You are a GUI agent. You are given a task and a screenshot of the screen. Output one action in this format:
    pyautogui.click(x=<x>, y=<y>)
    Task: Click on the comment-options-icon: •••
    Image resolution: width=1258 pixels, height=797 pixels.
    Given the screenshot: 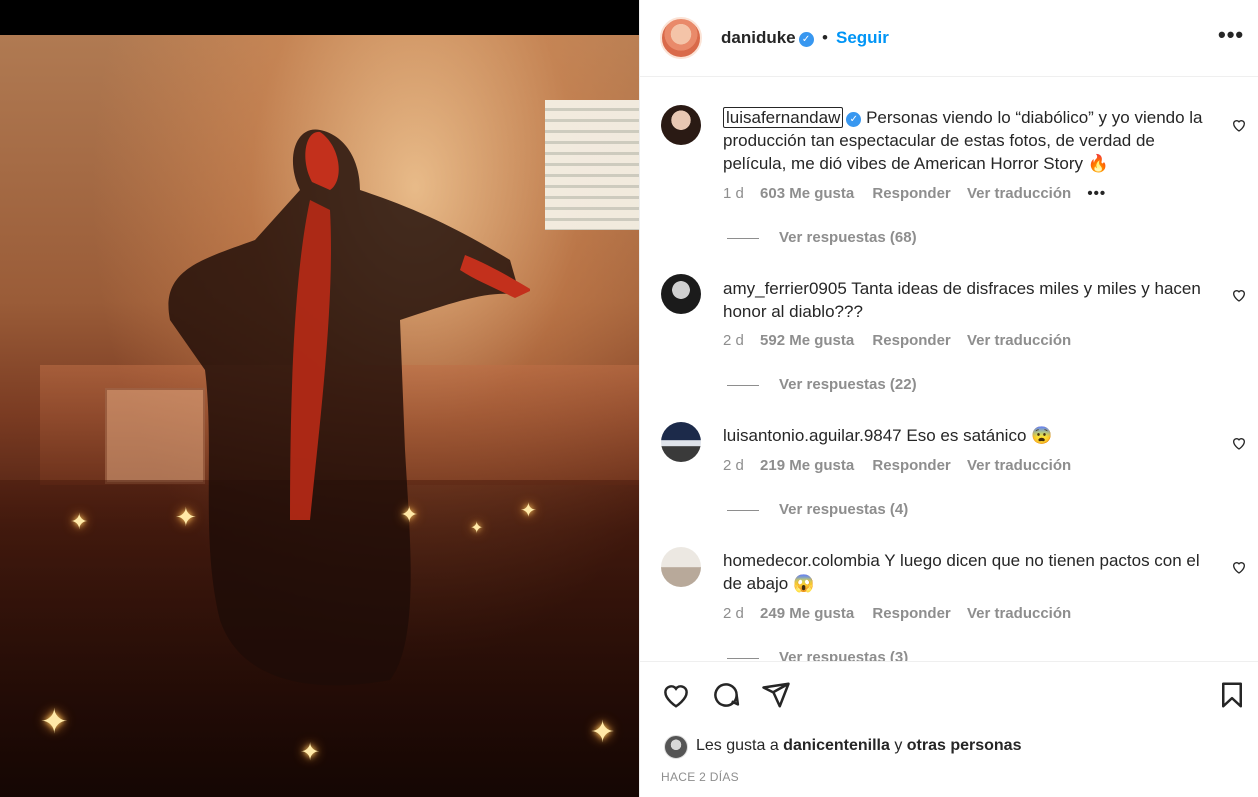 What is the action you would take?
    pyautogui.click(x=1096, y=193)
    